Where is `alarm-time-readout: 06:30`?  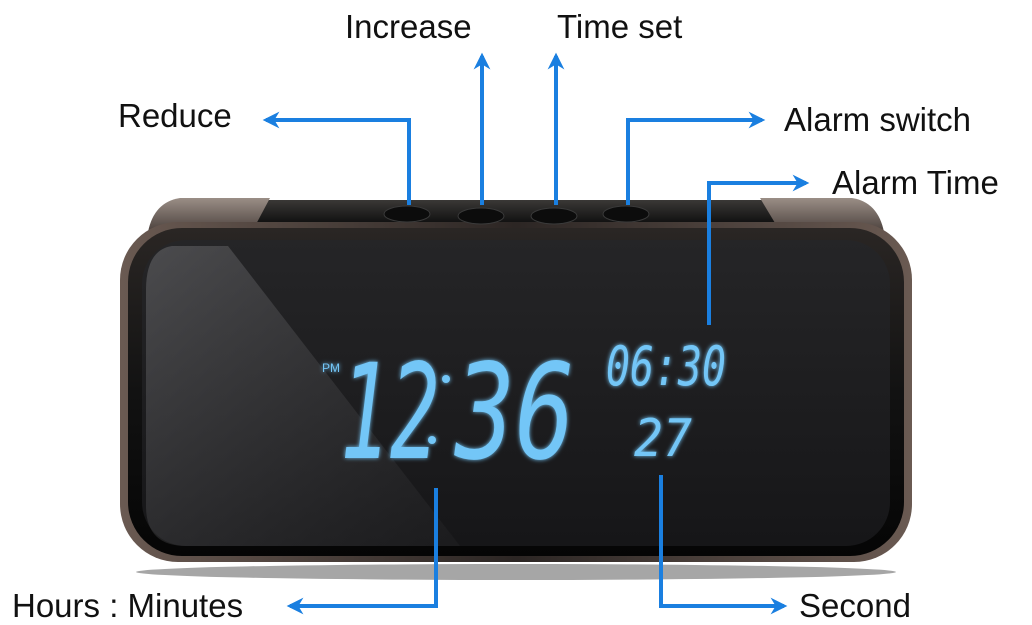 alarm-time-readout: 06:30 is located at coordinates (666, 366).